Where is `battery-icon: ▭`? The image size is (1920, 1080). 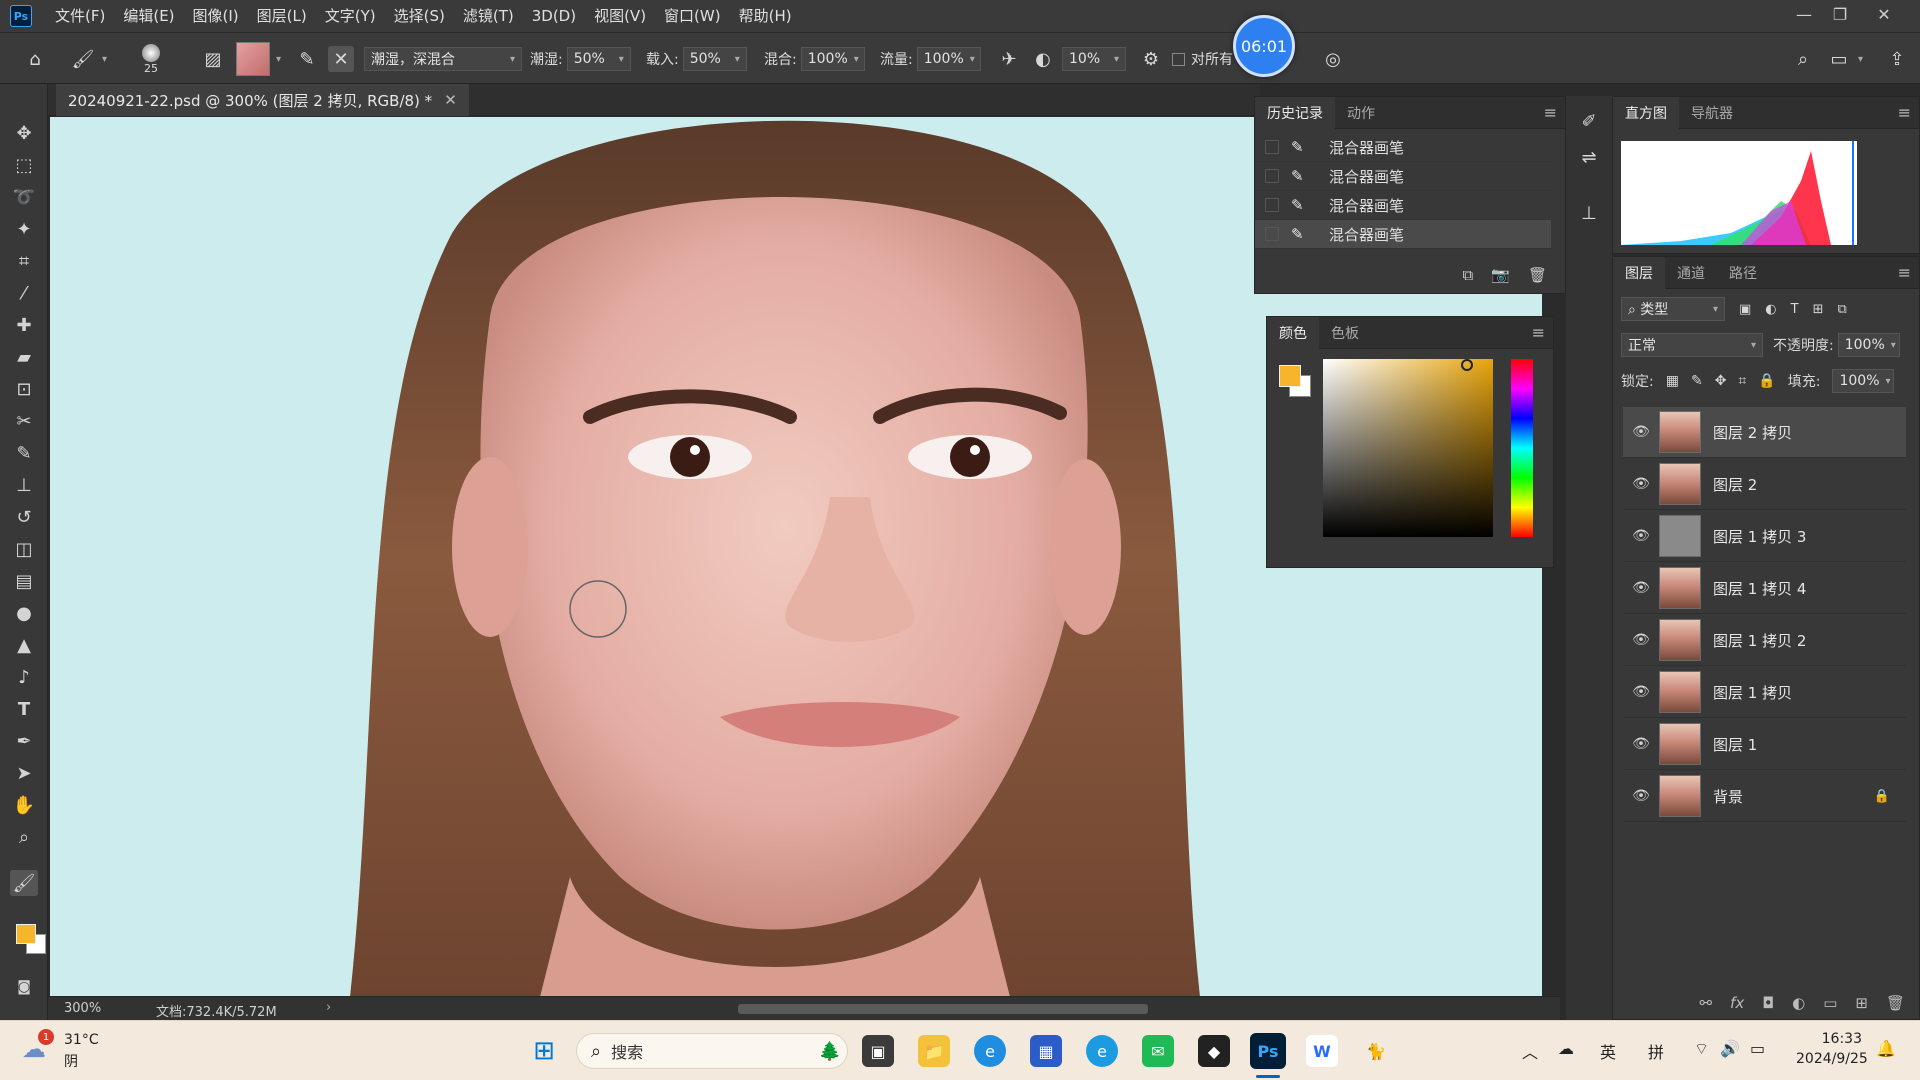 battery-icon: ▭ is located at coordinates (1757, 1048).